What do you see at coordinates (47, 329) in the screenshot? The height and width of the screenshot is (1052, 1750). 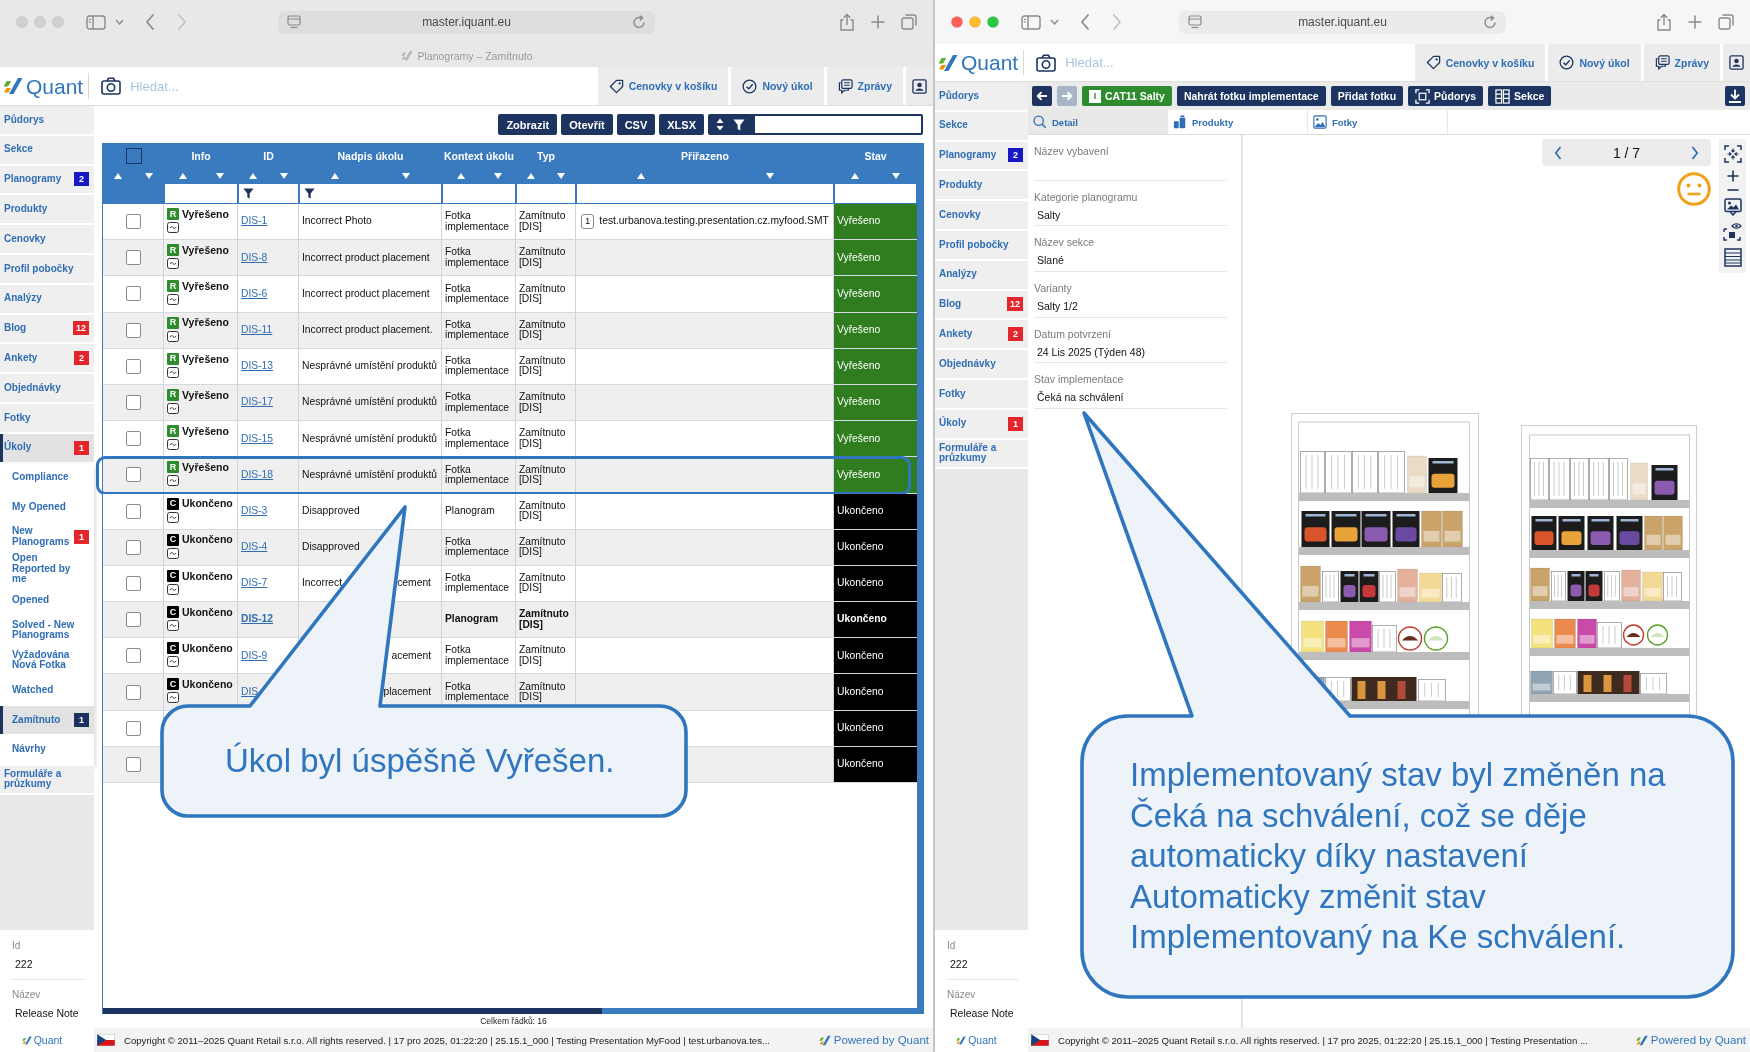 I see `sidebar-item: Blog 12` at bounding box center [47, 329].